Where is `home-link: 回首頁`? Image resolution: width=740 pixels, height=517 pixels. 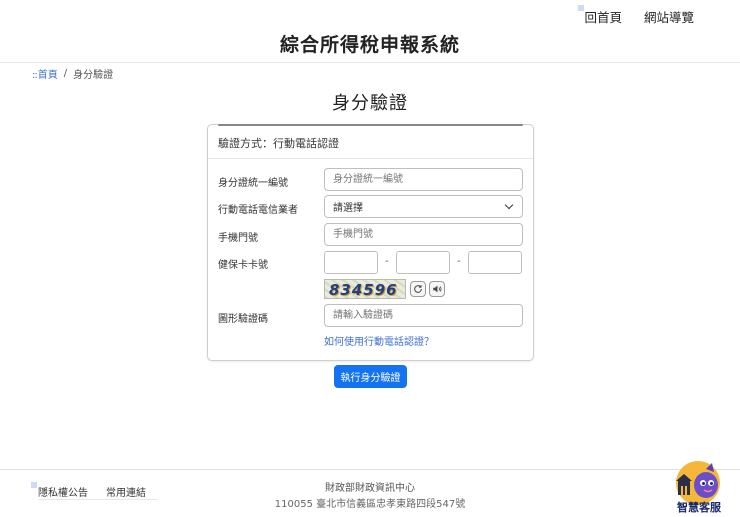
home-link: 回首頁 is located at coordinates (600, 15).